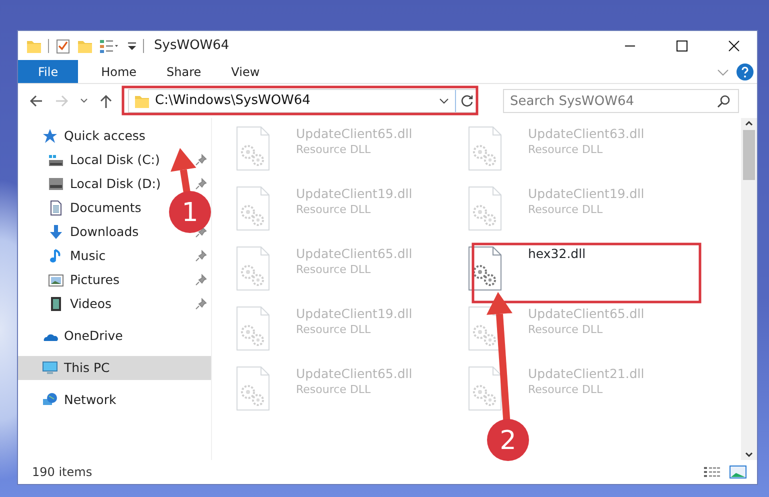 This screenshot has width=769, height=497. What do you see at coordinates (56, 232) in the screenshot?
I see `download-arrow-icon` at bounding box center [56, 232].